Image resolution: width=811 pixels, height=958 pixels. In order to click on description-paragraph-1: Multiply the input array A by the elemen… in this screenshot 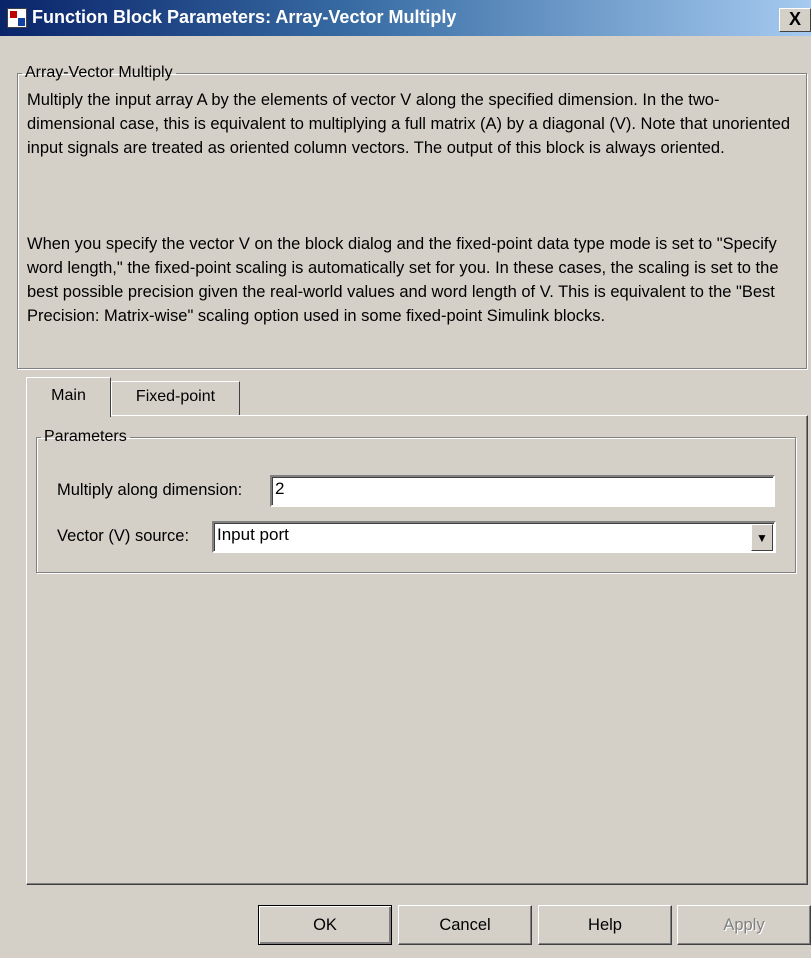, I will do `click(409, 124)`.